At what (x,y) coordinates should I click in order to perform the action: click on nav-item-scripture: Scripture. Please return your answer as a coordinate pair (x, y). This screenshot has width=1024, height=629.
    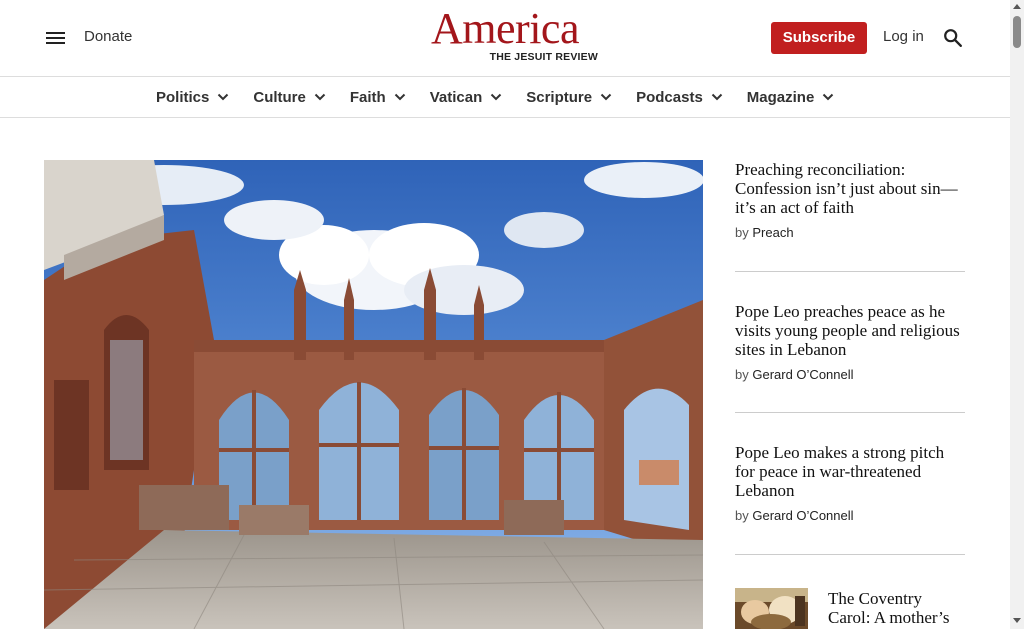
    Looking at the image, I should click on (569, 97).